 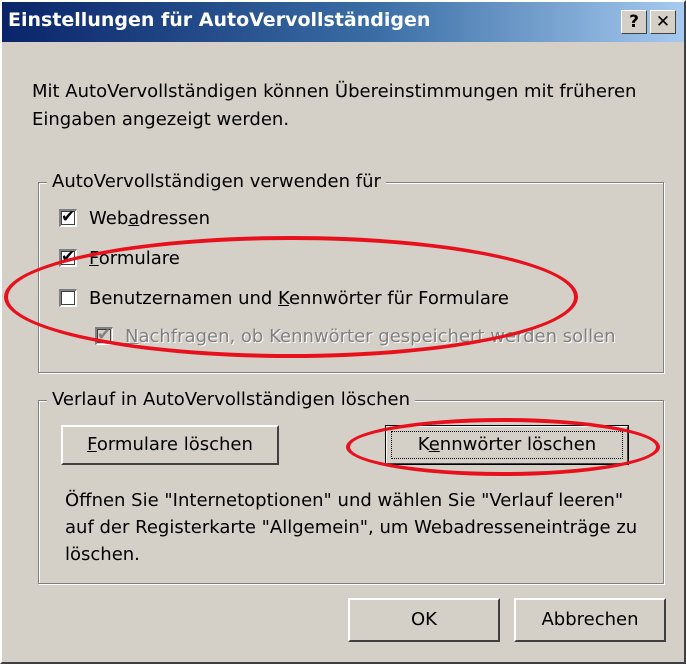 What do you see at coordinates (590, 620) in the screenshot?
I see `cancel-button: Abbrechen` at bounding box center [590, 620].